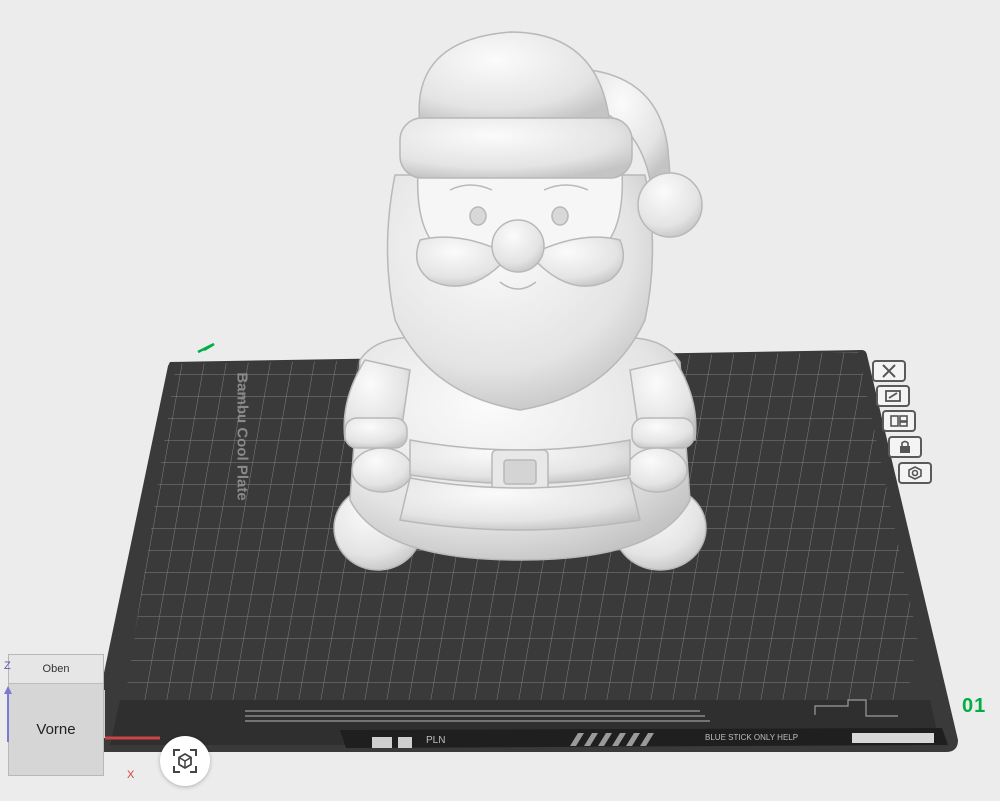  I want to click on auto-orient-button, so click(893, 396).